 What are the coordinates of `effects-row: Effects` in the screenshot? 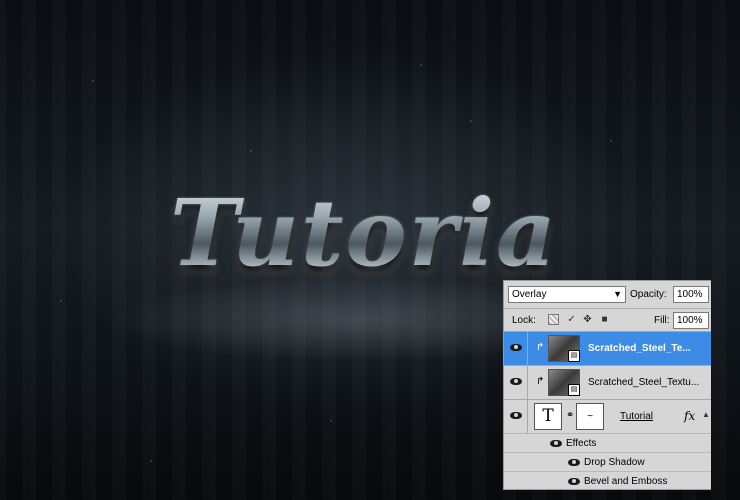 It's located at (607, 442).